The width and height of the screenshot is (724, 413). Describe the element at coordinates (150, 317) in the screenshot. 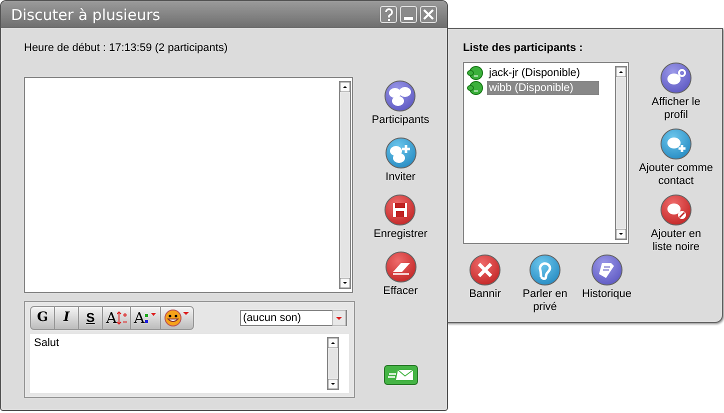

I see `color-icon` at that location.